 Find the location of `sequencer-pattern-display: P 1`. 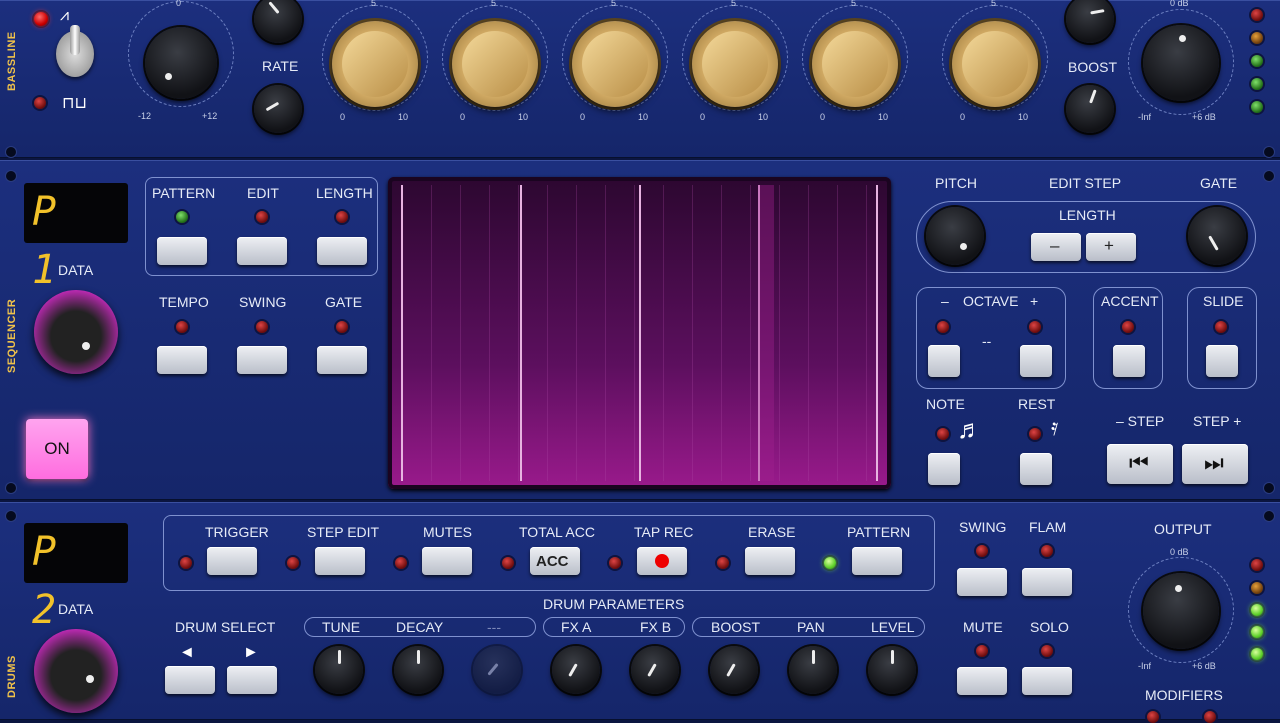

sequencer-pattern-display: P 1 is located at coordinates (76, 238).